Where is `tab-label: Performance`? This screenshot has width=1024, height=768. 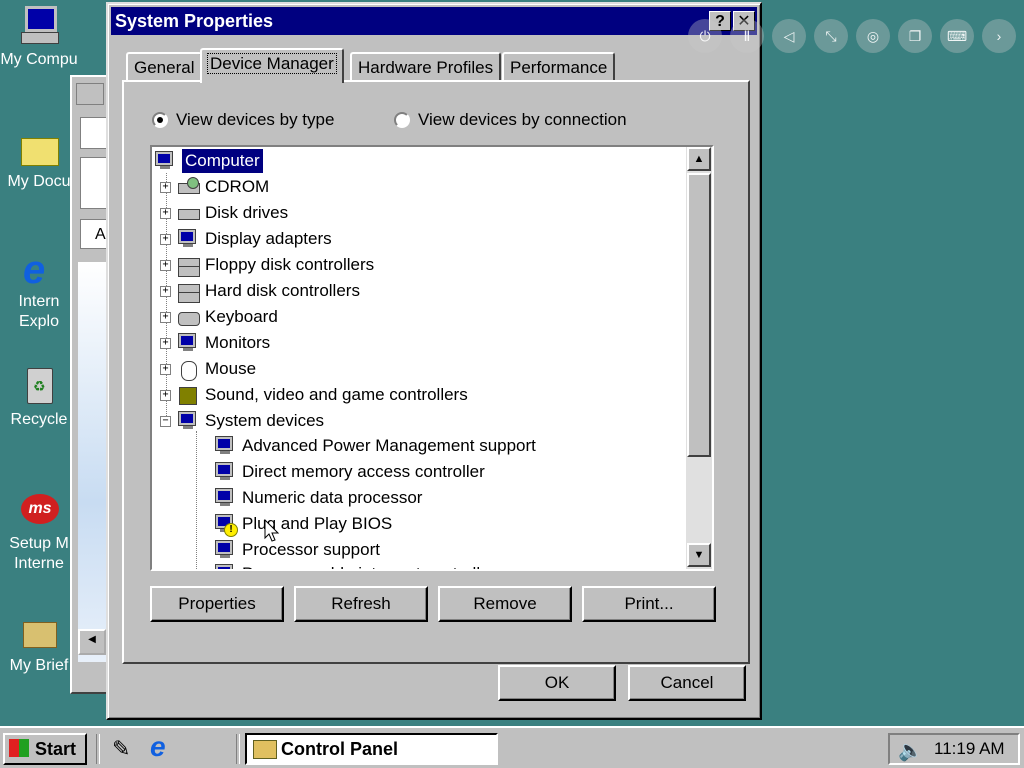 tab-label: Performance is located at coordinates (559, 67).